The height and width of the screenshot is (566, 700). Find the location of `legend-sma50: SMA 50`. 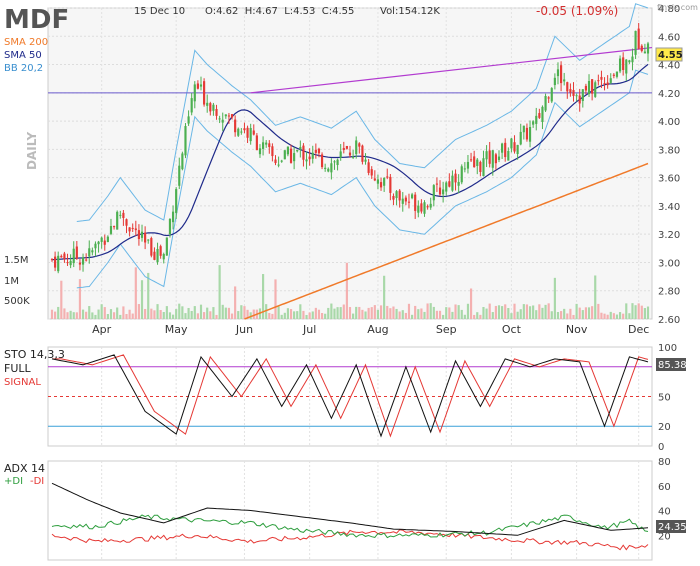

legend-sma50: SMA 50 is located at coordinates (23, 55).